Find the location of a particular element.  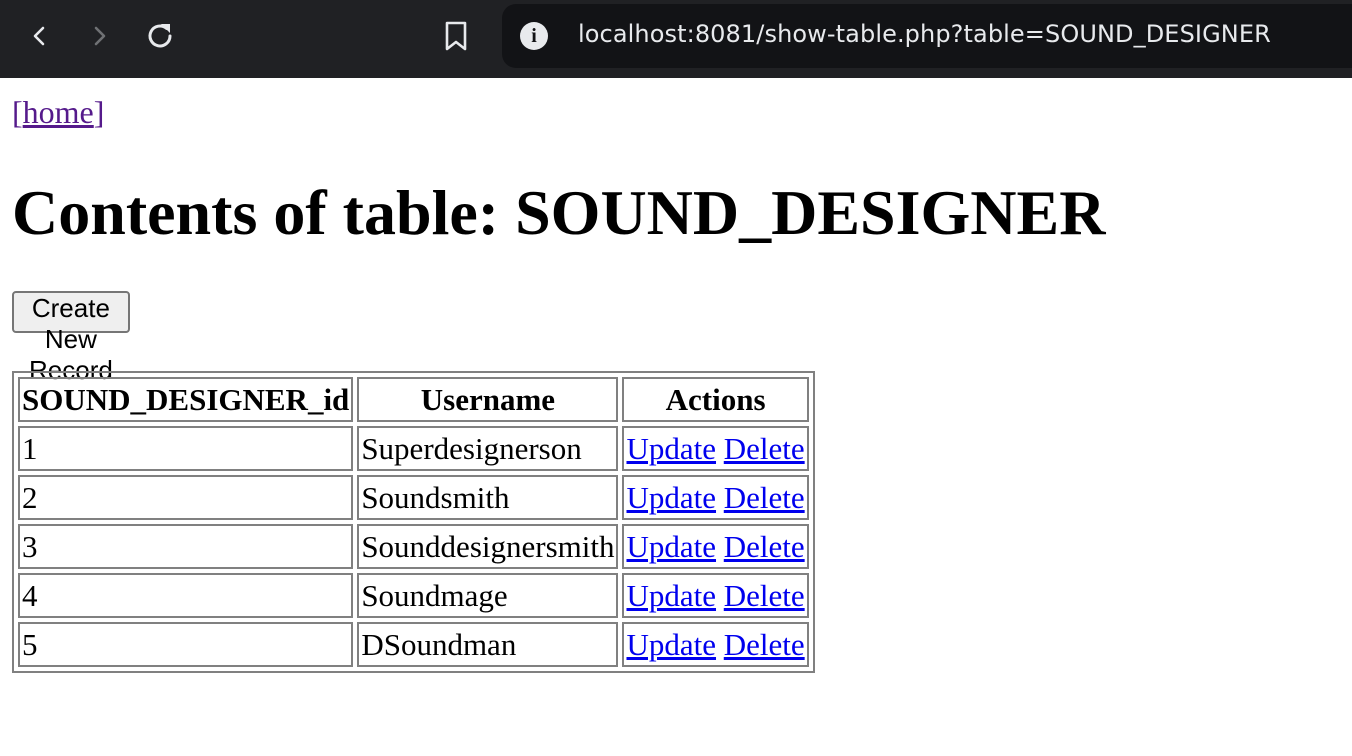

table-row: 5 DSoundman Update Delete is located at coordinates (413, 644).